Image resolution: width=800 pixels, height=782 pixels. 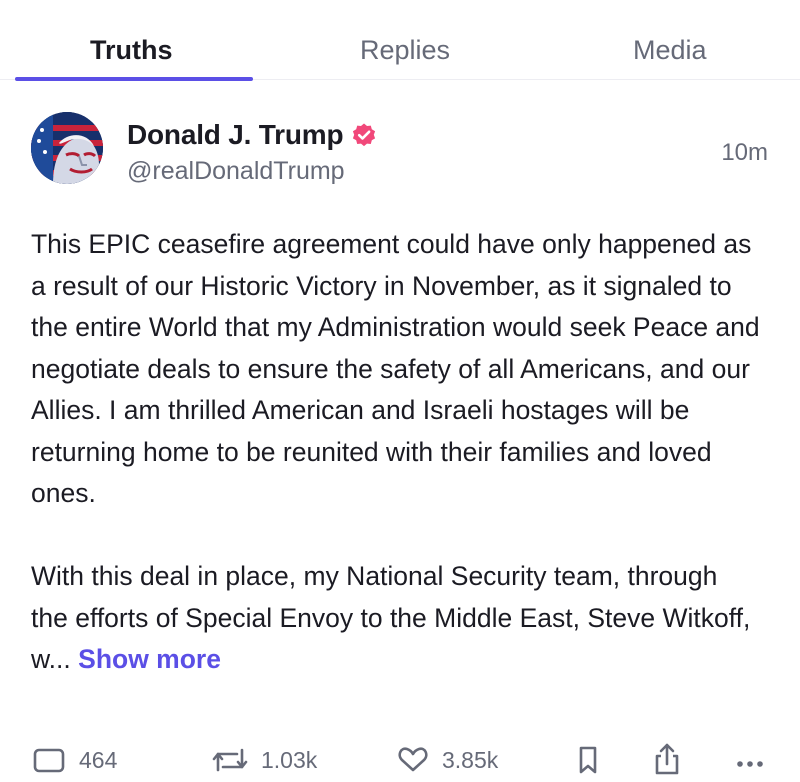 I want to click on author-name-row: Donald J. Trump, so click(x=252, y=135).